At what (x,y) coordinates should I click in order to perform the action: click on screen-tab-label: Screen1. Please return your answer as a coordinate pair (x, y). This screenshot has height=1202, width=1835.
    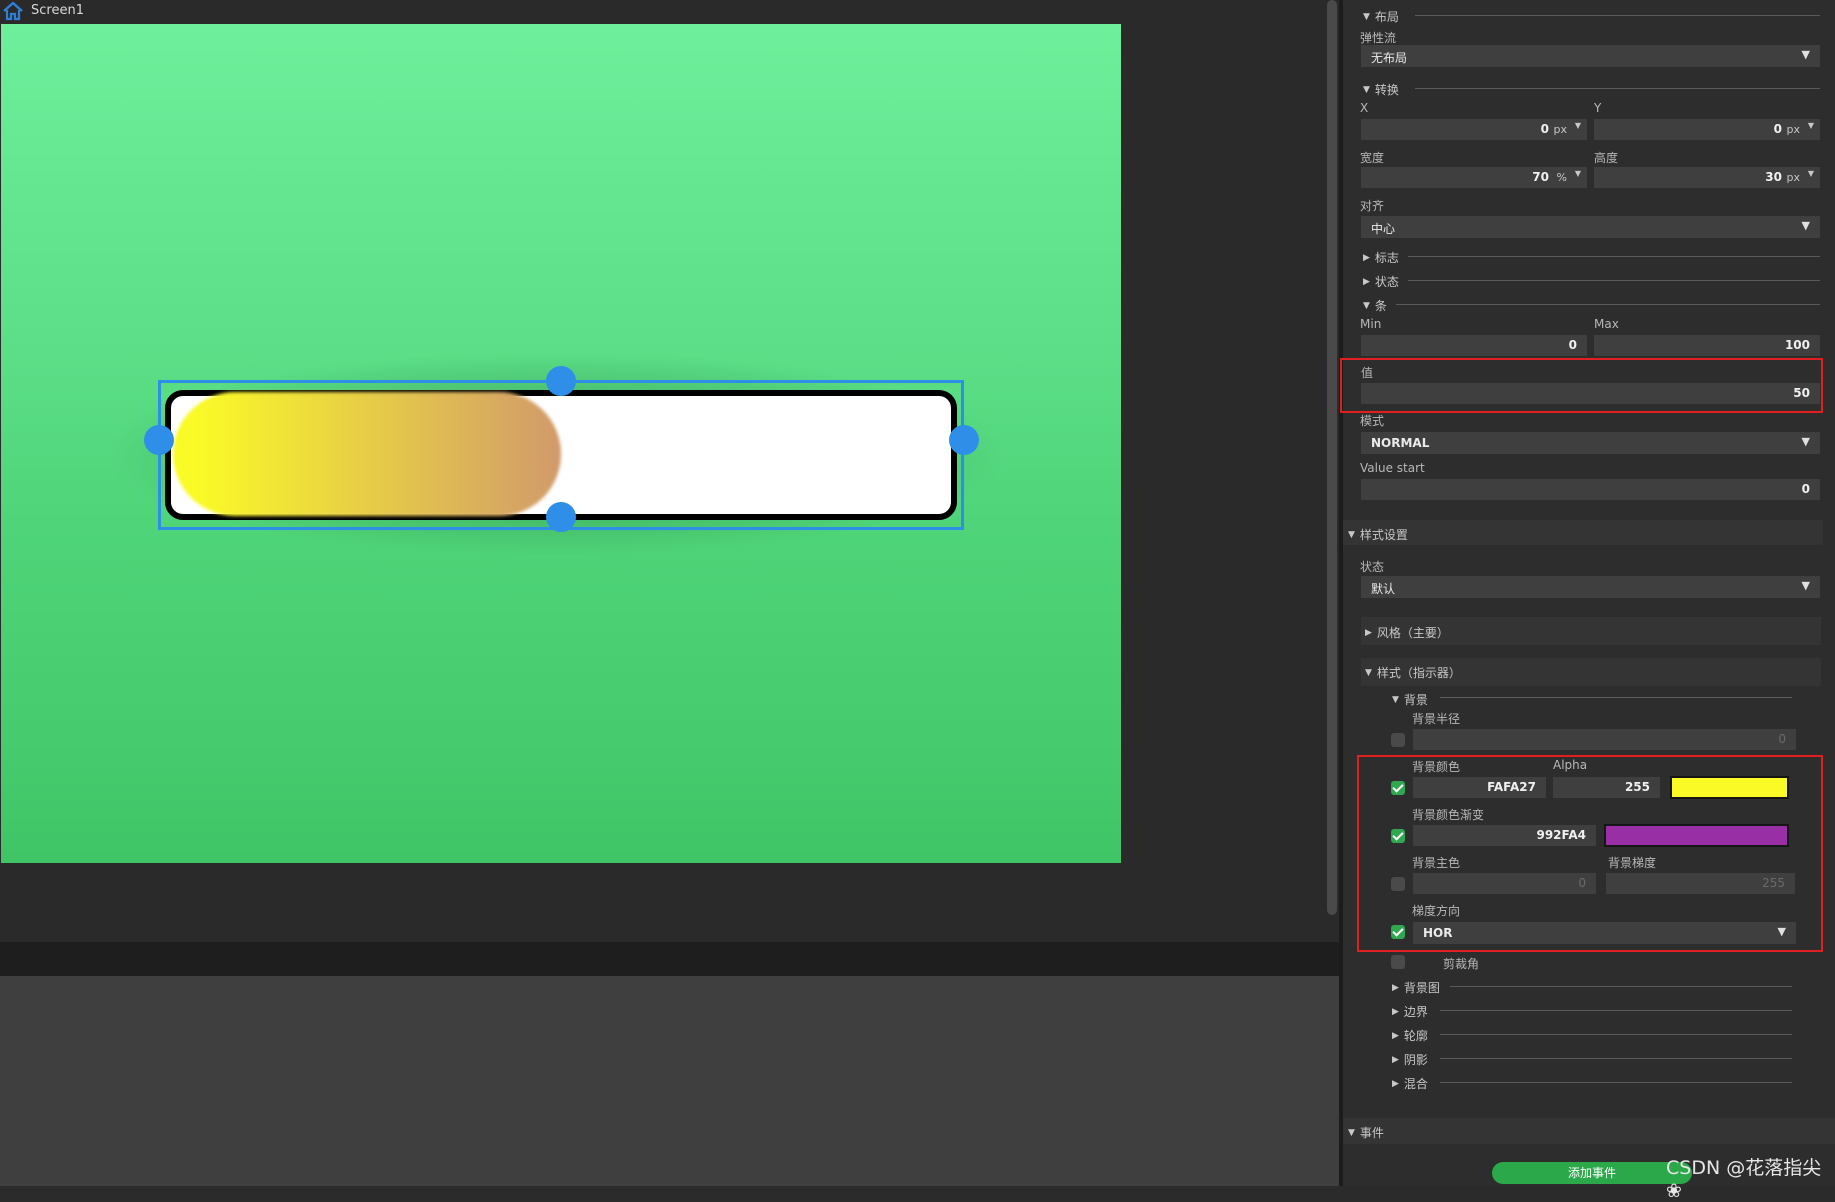
    Looking at the image, I should click on (57, 10).